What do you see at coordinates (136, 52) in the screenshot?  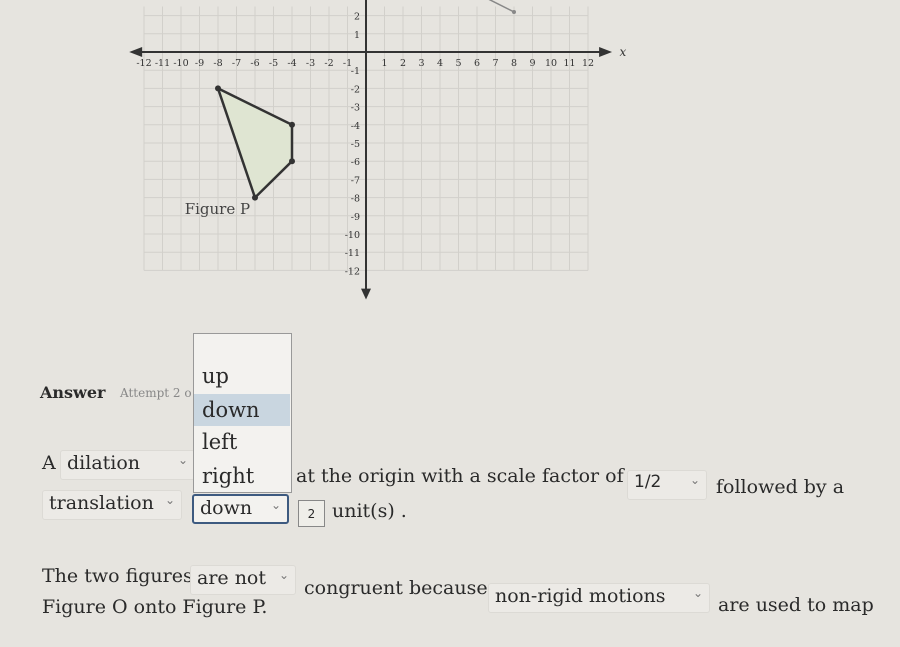 I see `x-axis-arrow-left` at bounding box center [136, 52].